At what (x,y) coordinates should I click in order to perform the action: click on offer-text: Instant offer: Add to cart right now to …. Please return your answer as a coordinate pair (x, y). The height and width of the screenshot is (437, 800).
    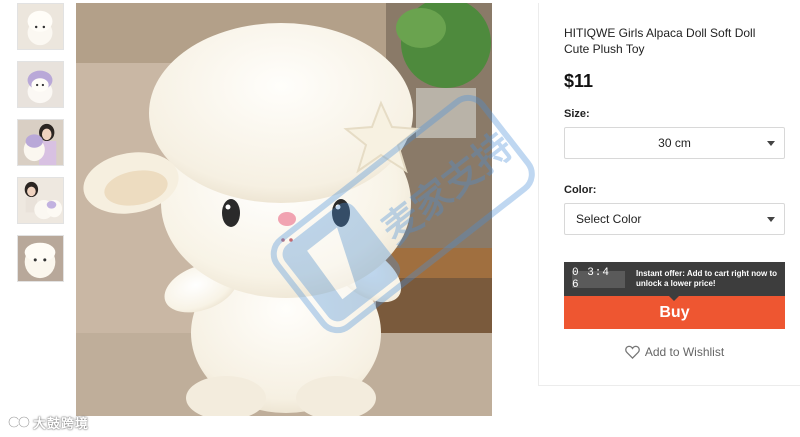
    Looking at the image, I should click on (707, 278).